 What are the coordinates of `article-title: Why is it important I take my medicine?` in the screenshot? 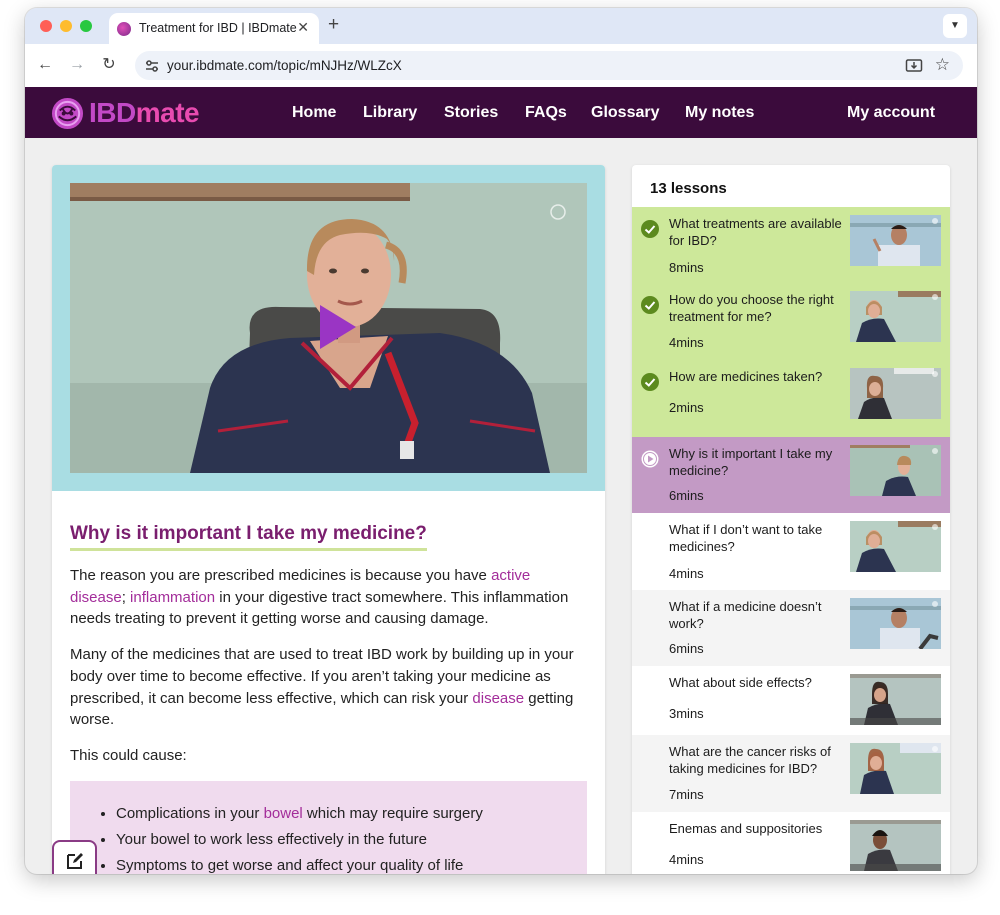 It's located at (248, 537).